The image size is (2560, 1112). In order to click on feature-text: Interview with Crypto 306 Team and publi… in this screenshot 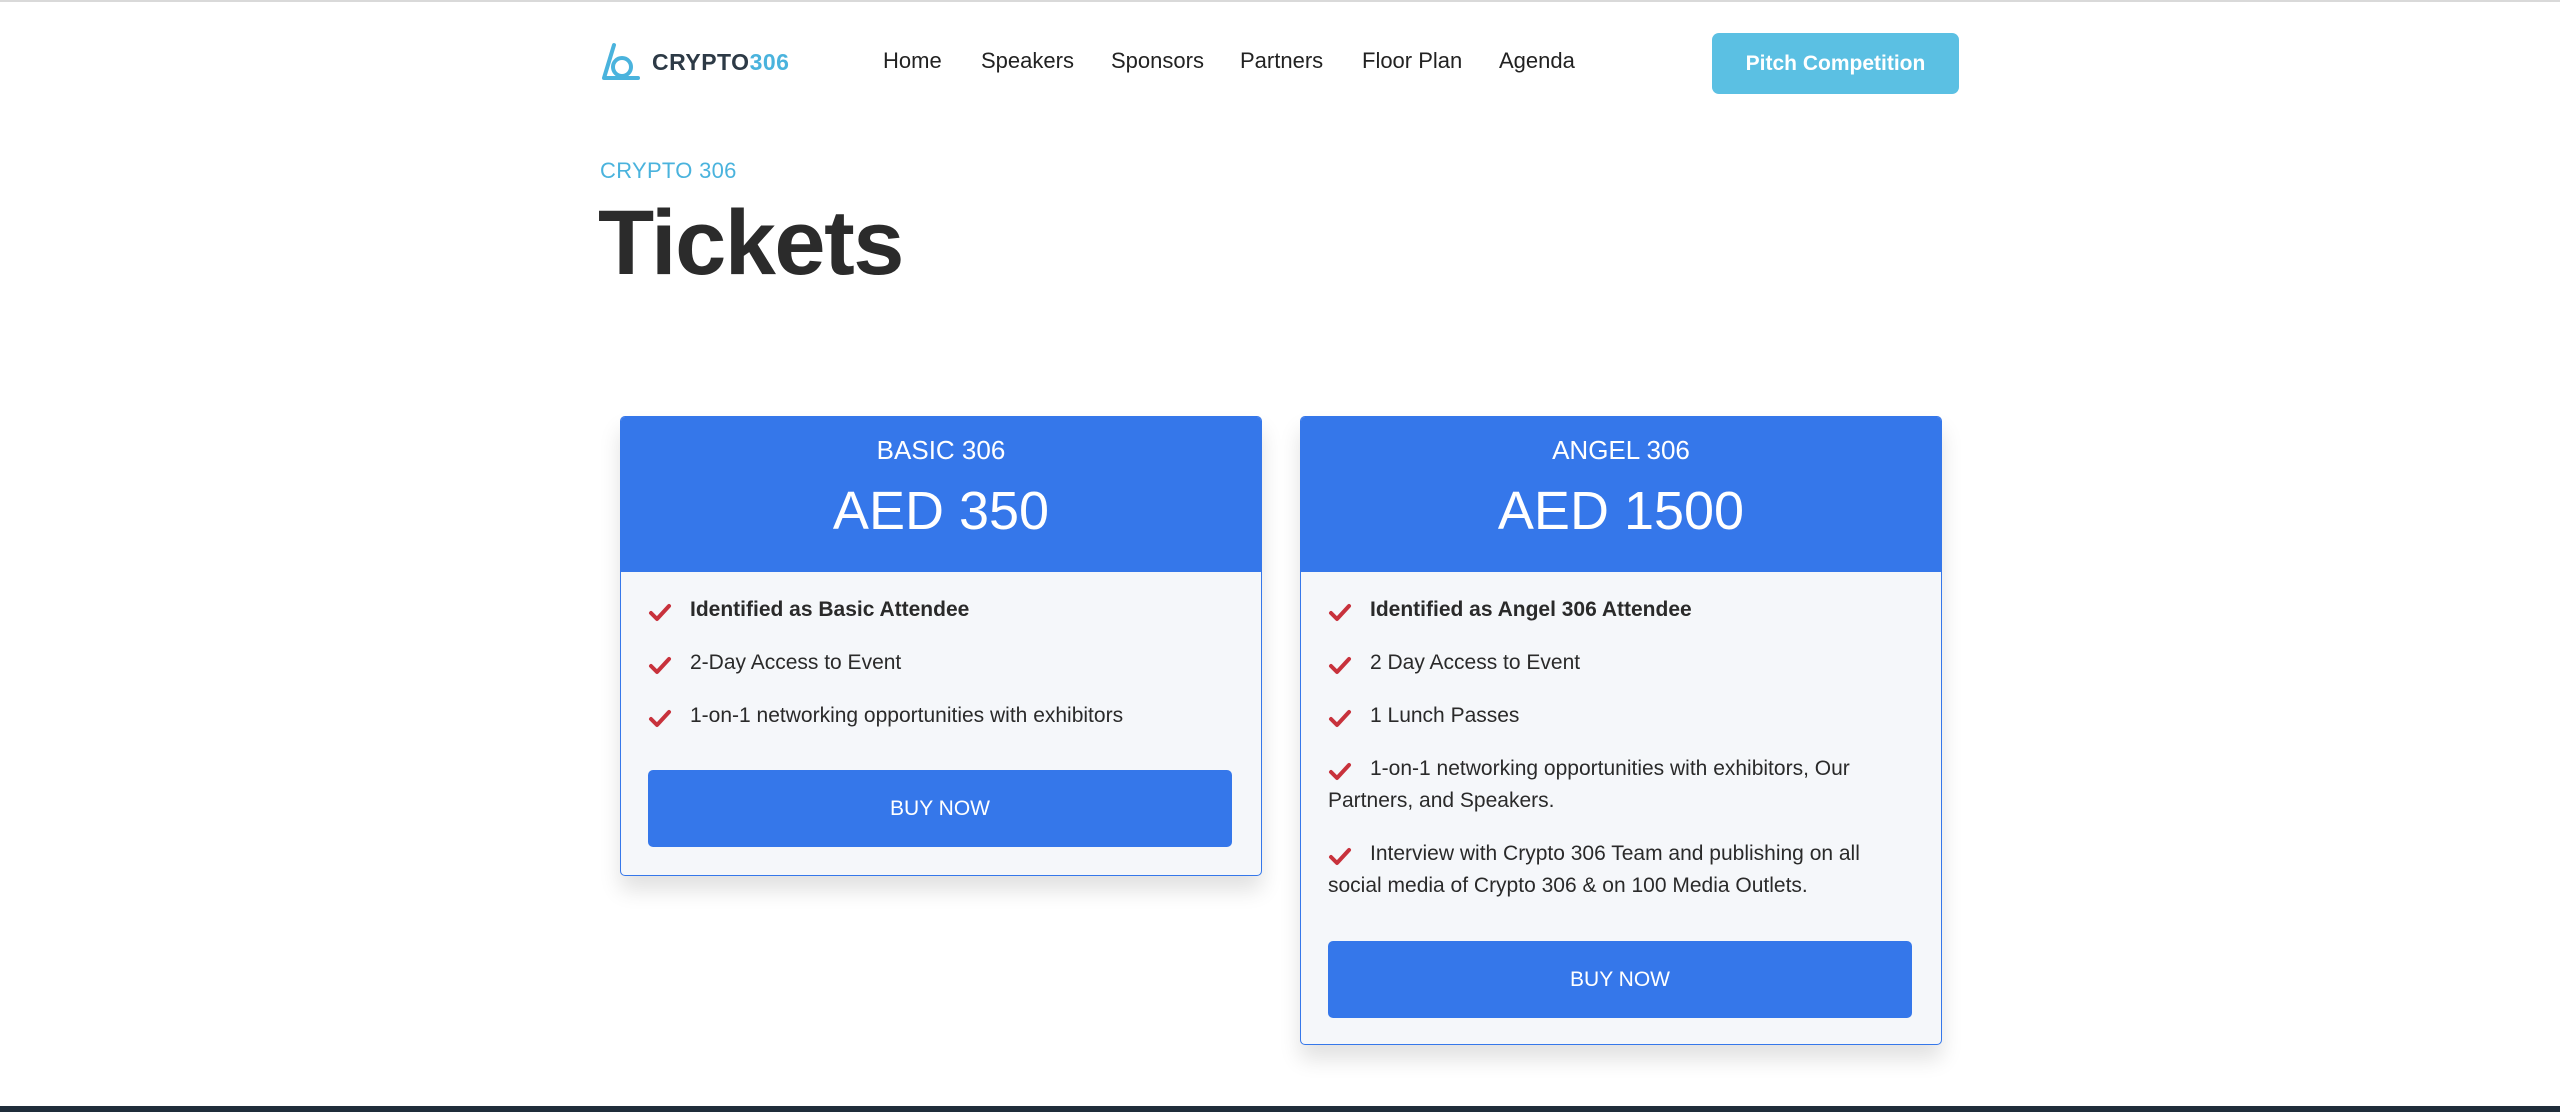, I will do `click(1594, 869)`.